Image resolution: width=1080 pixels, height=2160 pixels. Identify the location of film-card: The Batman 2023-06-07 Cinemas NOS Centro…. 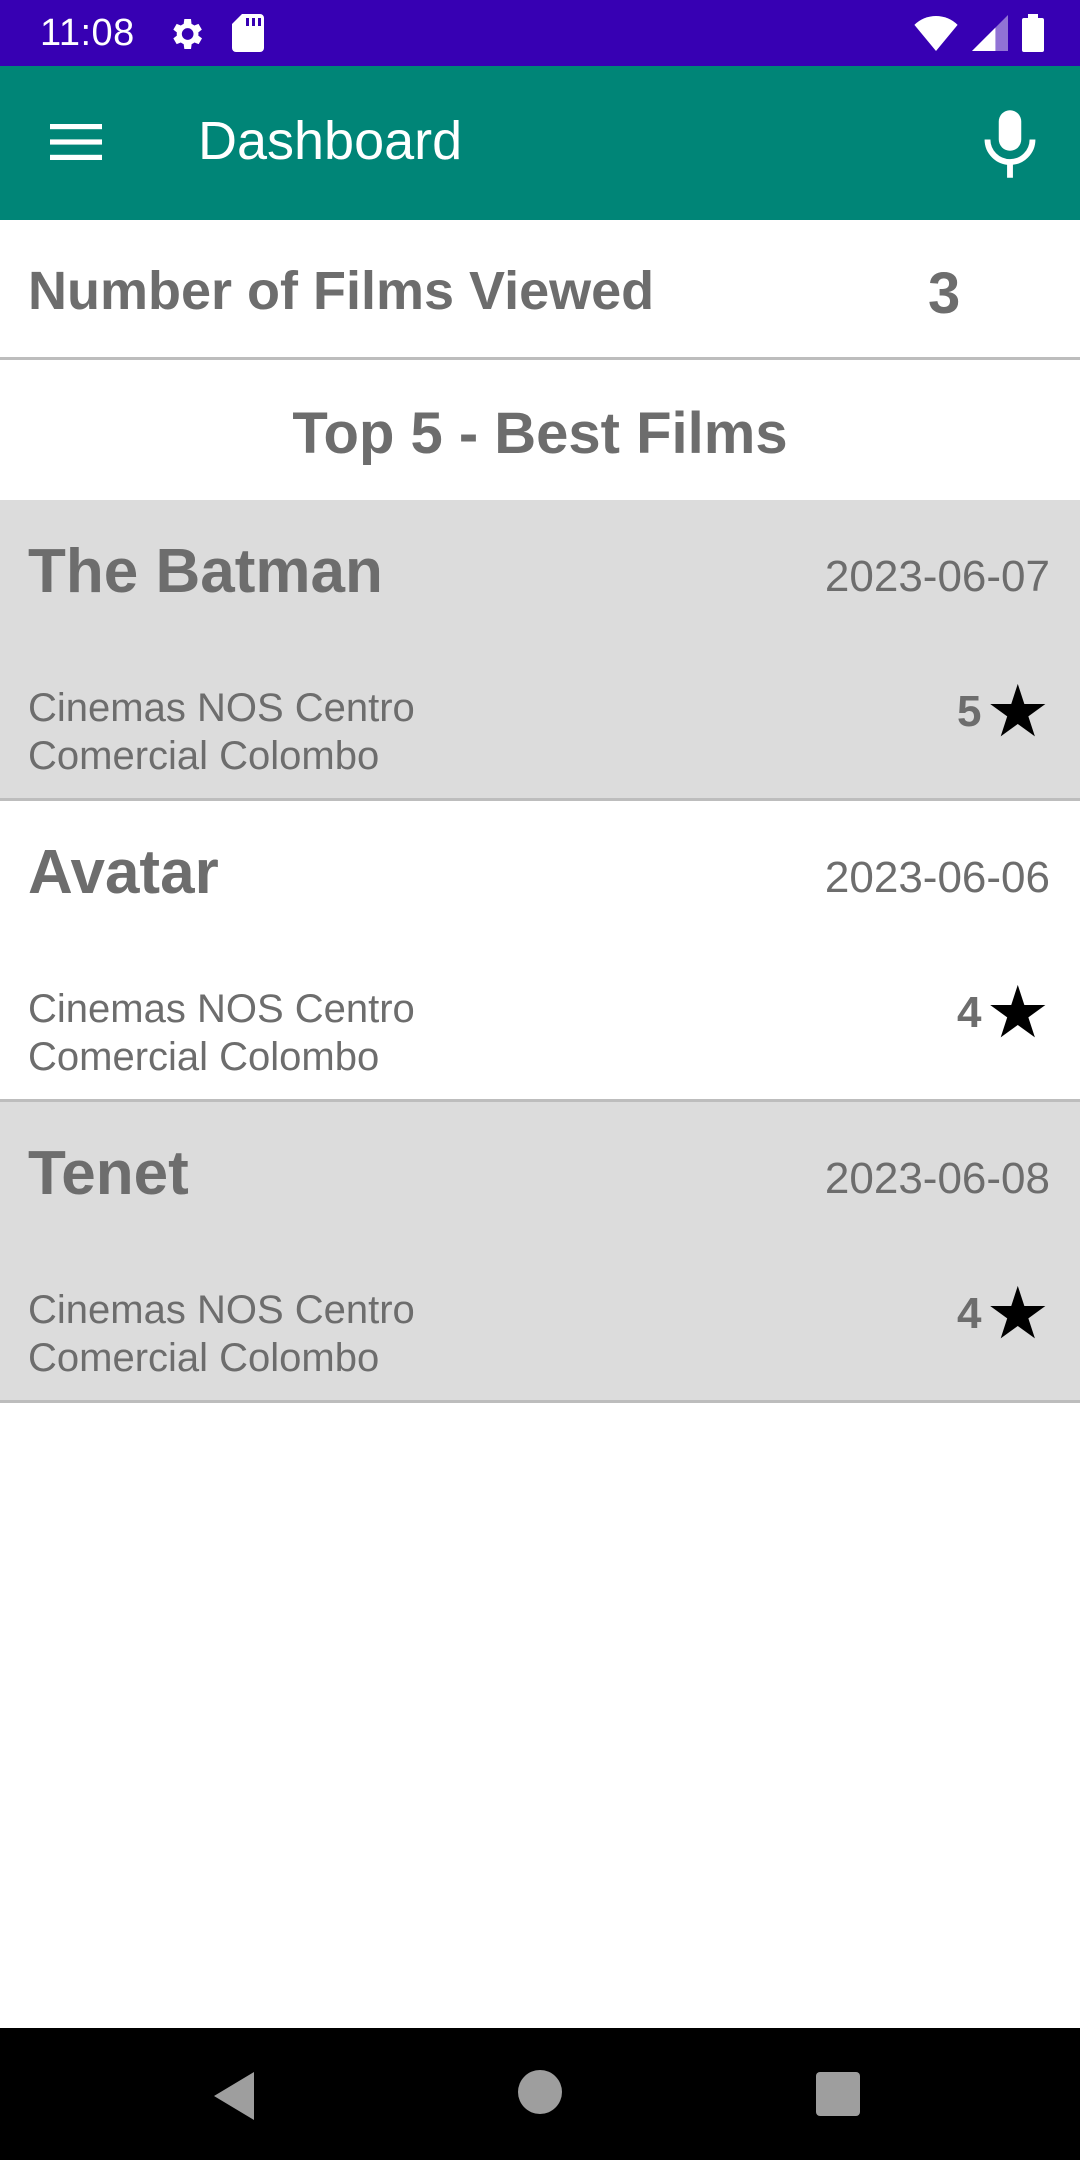
(540, 650).